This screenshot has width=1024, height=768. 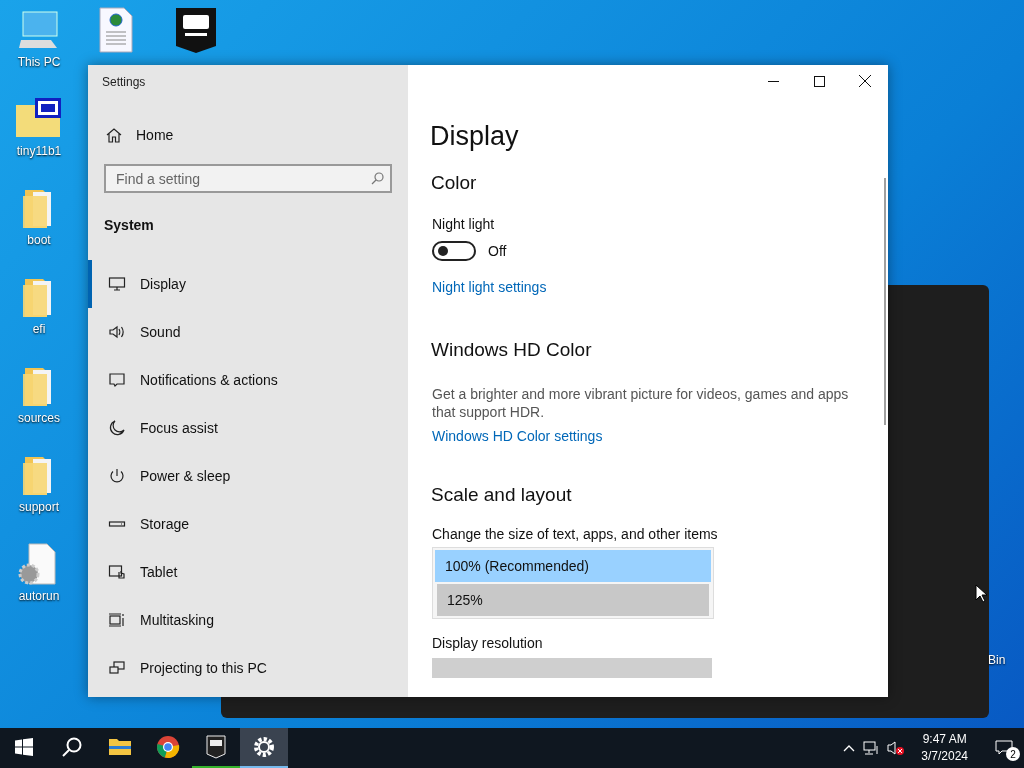 I want to click on notification-button: 2, so click(x=1004, y=748).